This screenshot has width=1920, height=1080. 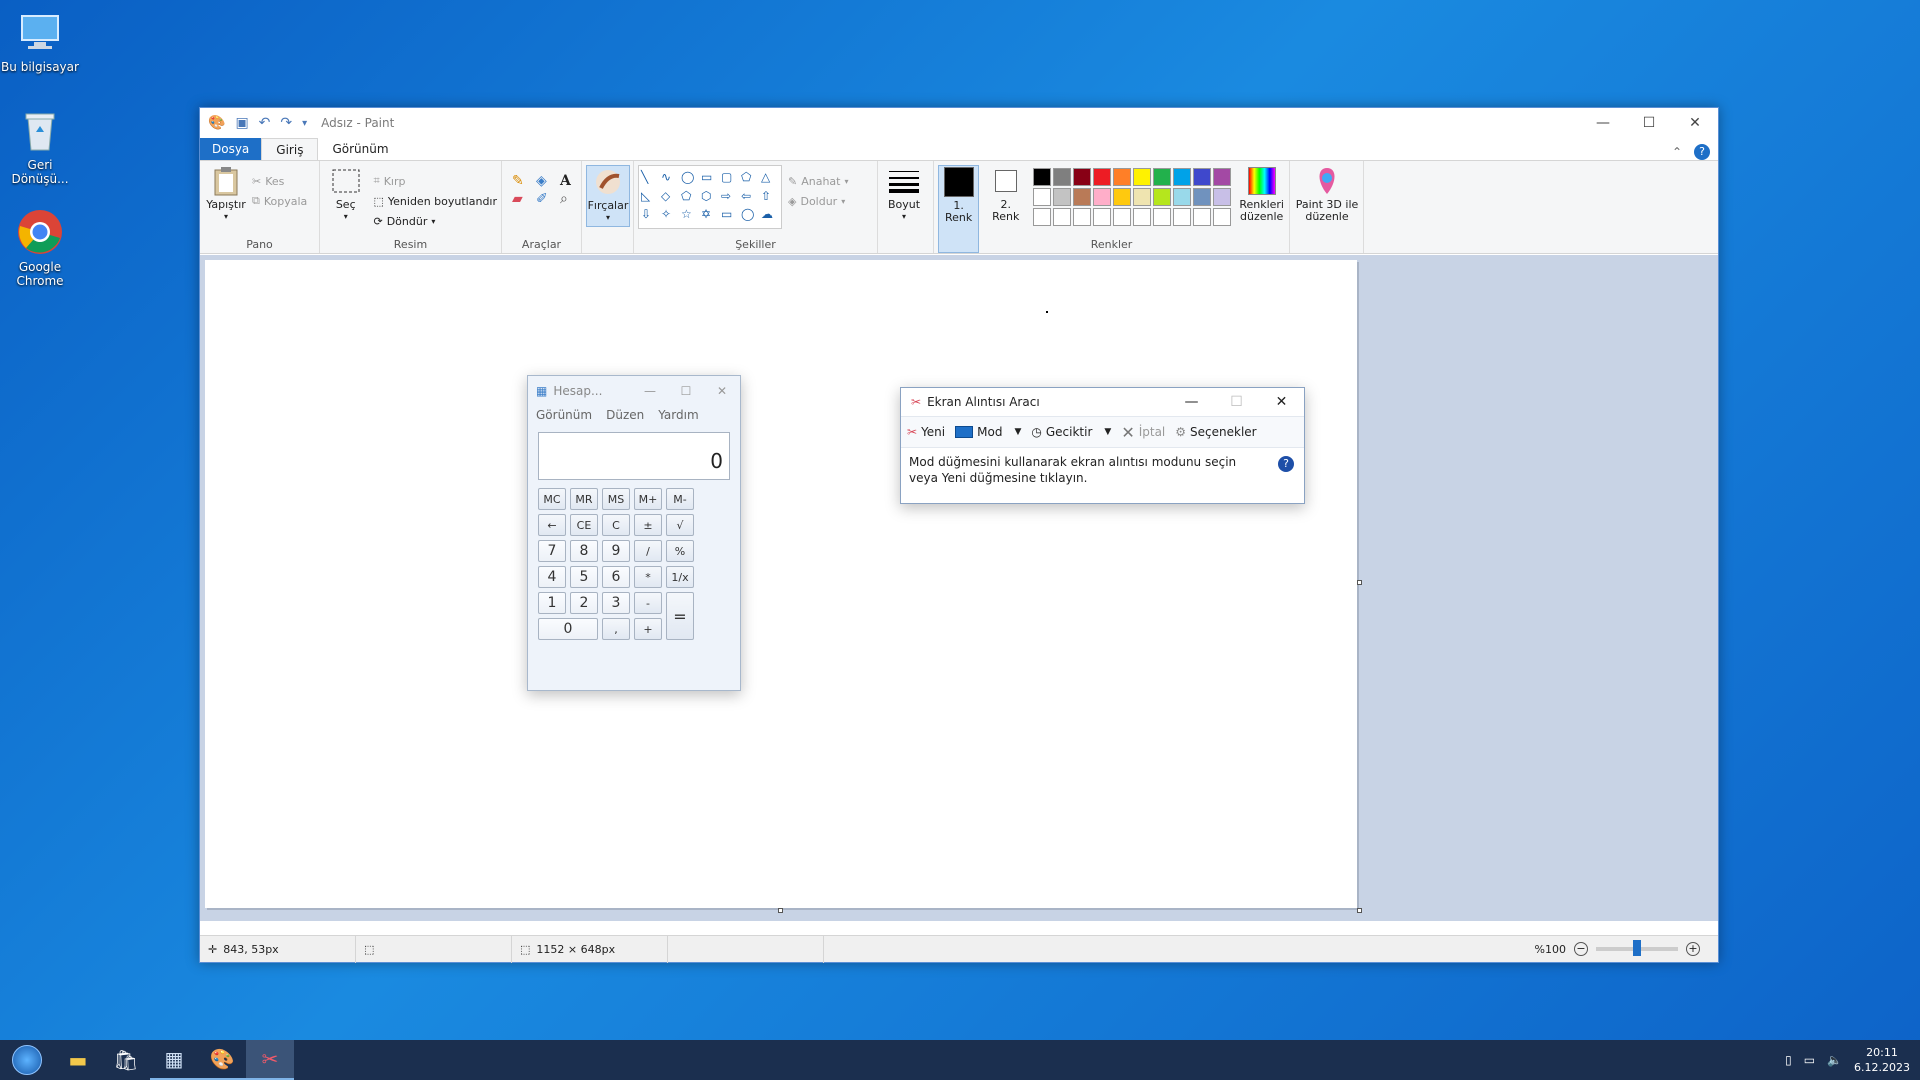 What do you see at coordinates (616, 551) in the screenshot?
I see `calc-key-9: 9` at bounding box center [616, 551].